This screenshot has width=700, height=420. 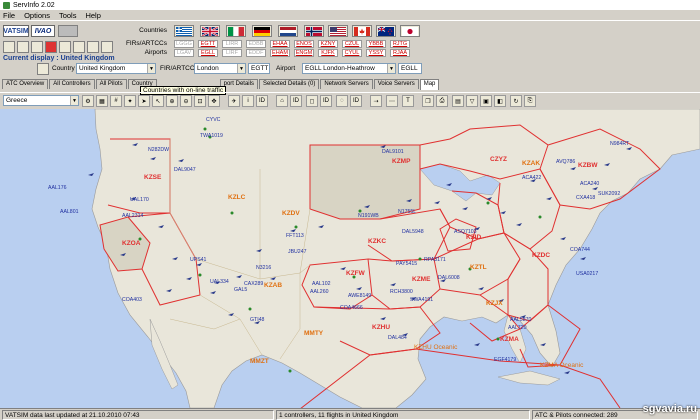 I want to click on fir-code-field: EGTT, so click(x=259, y=68).